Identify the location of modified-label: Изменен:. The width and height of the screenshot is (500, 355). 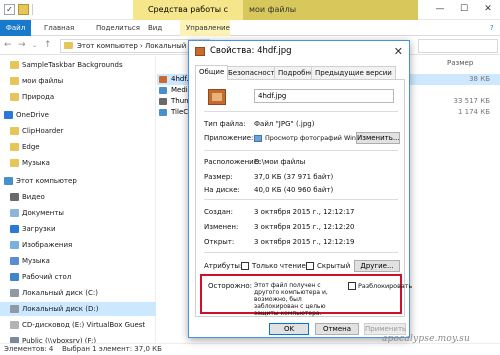
(221, 227).